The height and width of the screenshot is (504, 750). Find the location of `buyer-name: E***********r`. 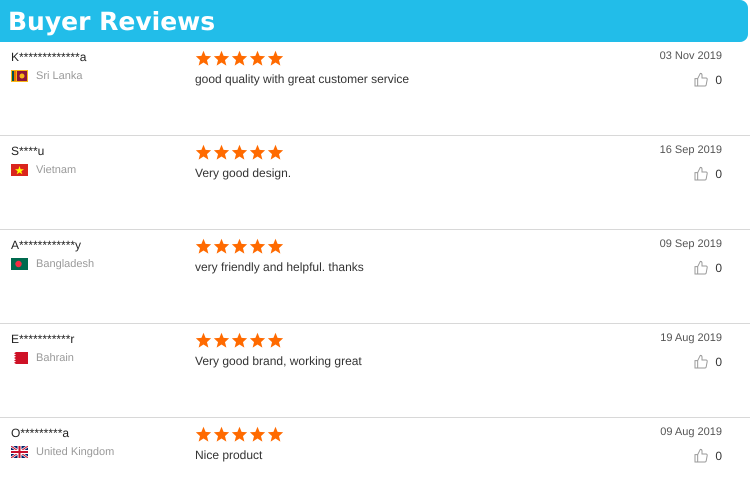

buyer-name: E***********r is located at coordinates (43, 339).